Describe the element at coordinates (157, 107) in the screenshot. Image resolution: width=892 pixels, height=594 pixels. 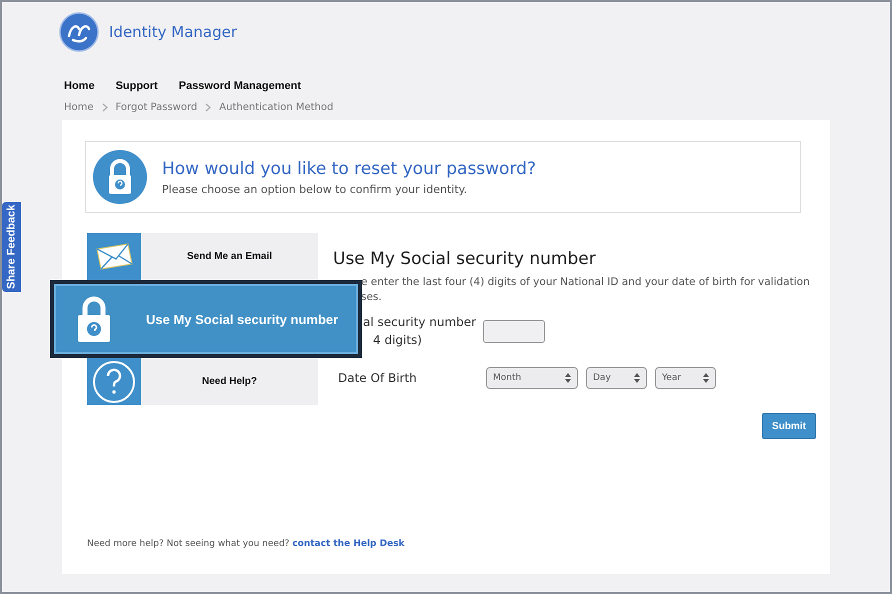
I see `breadcrumb-link: Forgot Password` at that location.